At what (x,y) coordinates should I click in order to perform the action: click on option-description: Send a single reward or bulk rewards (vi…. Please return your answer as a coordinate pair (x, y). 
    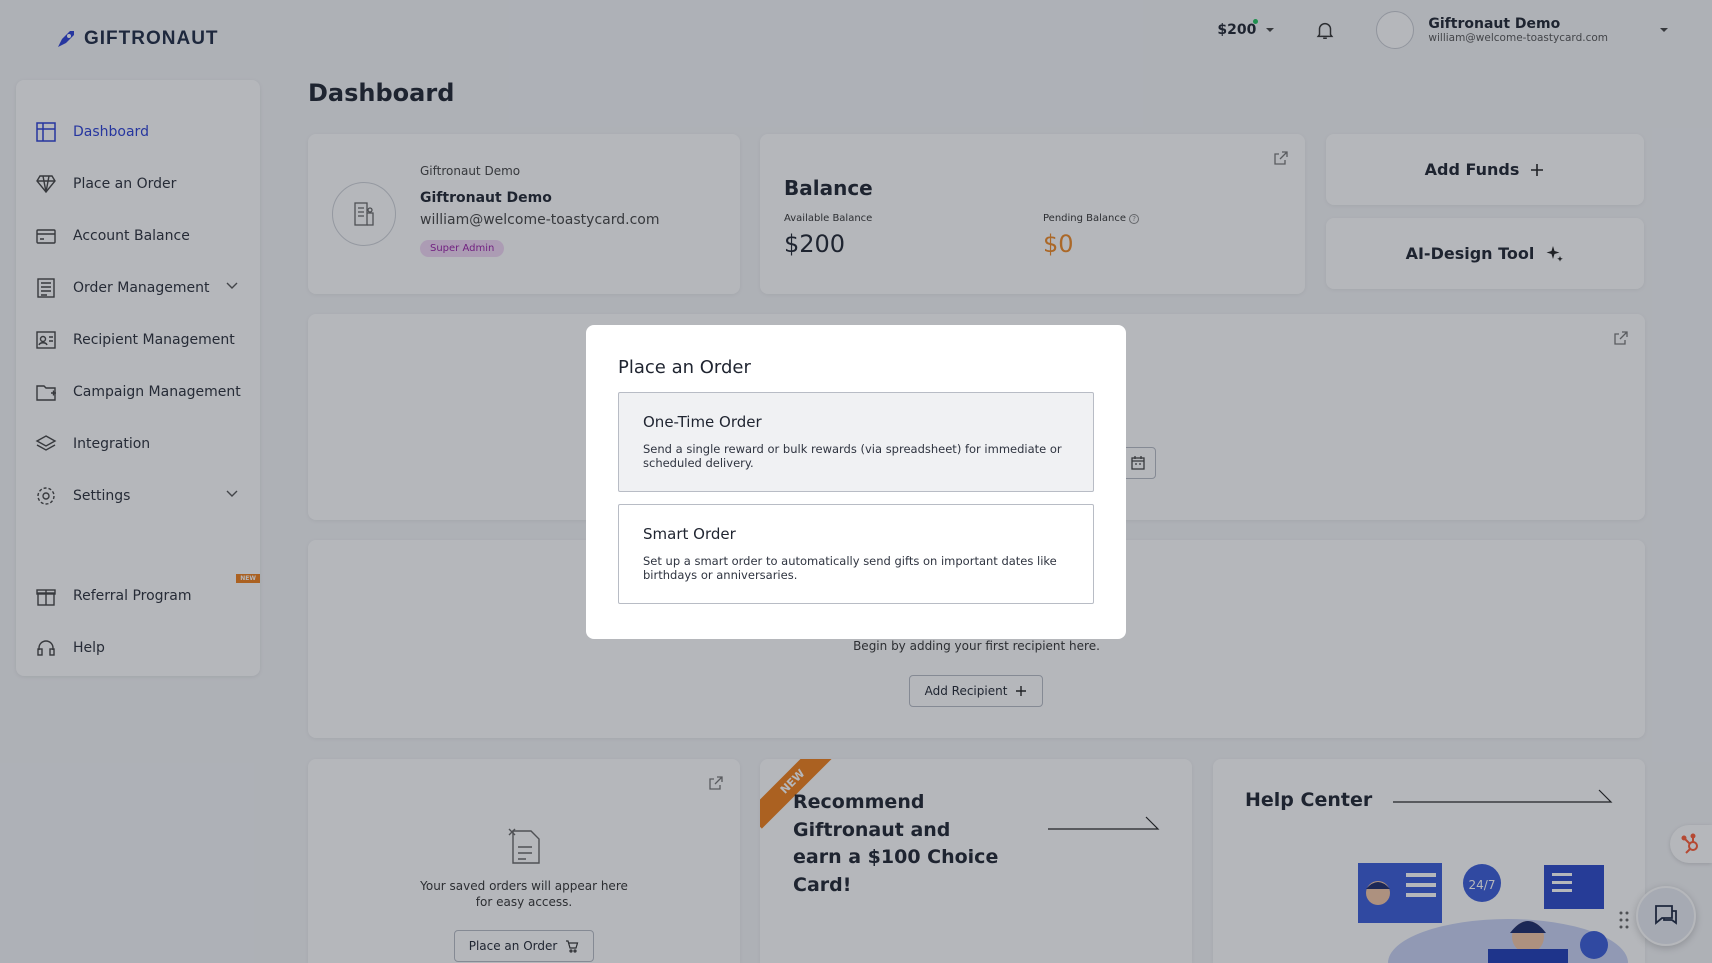
    Looking at the image, I should click on (852, 456).